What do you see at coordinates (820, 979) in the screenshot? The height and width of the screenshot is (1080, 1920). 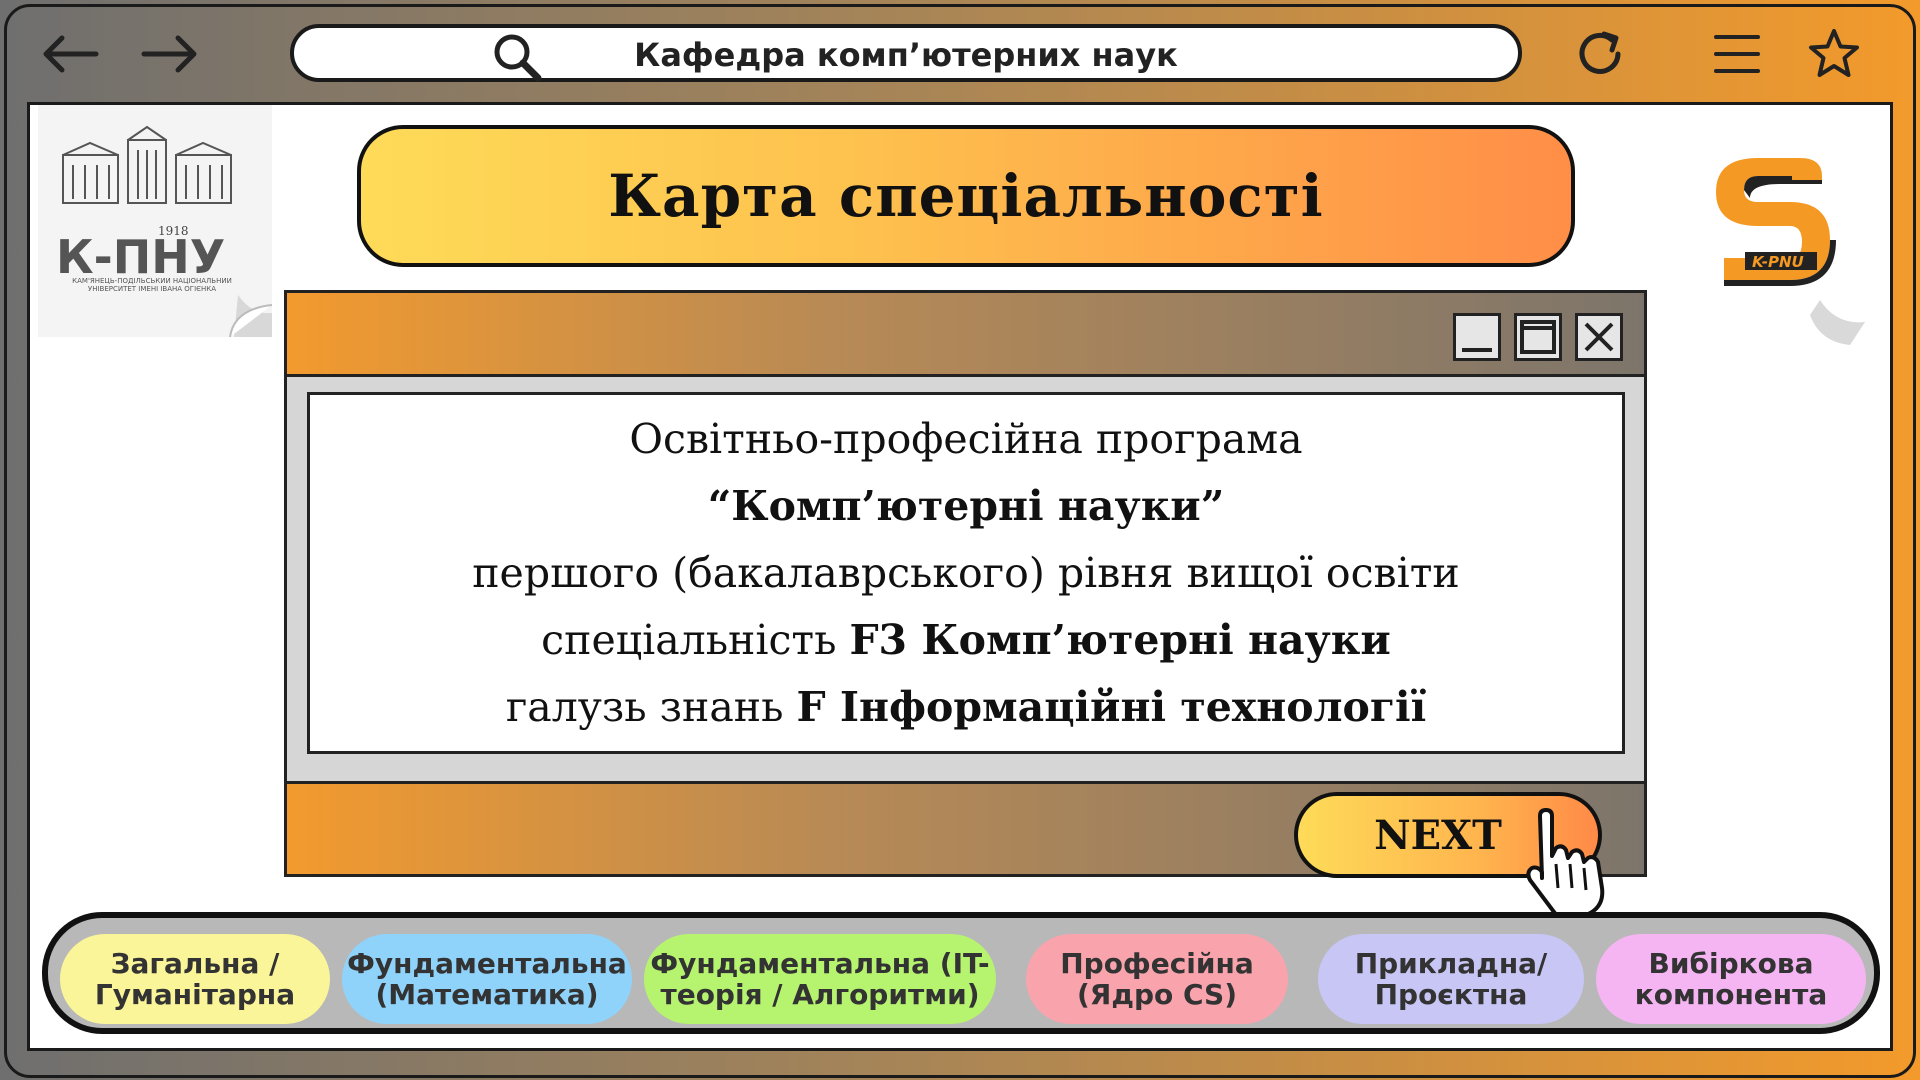 I see `category-it-theory: Фундаментальна (IT- теорія / Алгоритми)` at bounding box center [820, 979].